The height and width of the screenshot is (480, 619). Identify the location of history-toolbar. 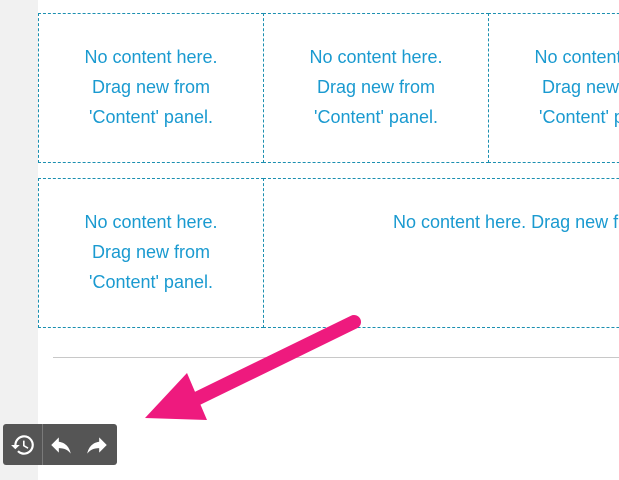
(60, 444).